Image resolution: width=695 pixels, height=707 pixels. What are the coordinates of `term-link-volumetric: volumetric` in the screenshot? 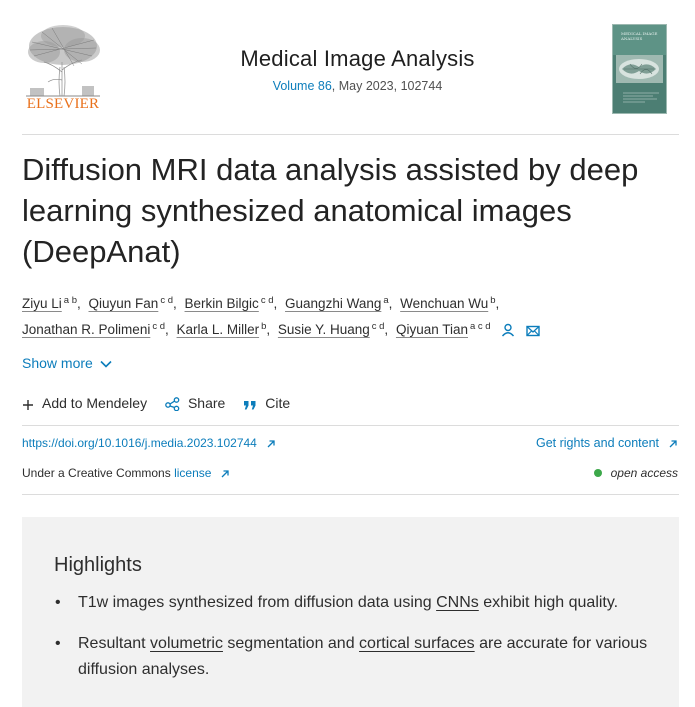 It's located at (186, 643).